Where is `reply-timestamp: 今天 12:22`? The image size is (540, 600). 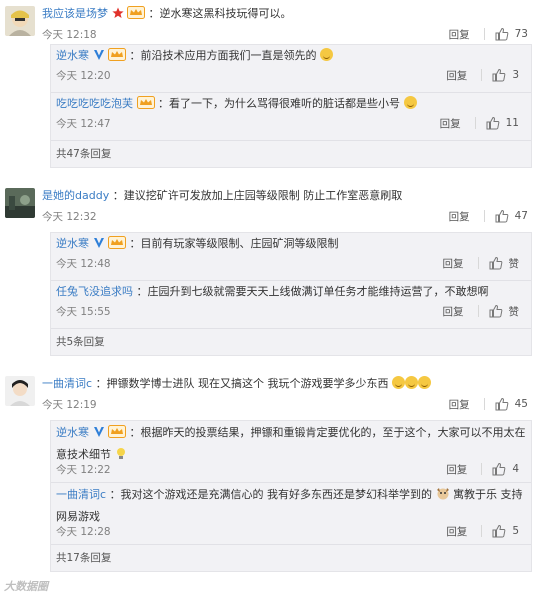
reply-timestamp: 今天 12:22 is located at coordinates (83, 470).